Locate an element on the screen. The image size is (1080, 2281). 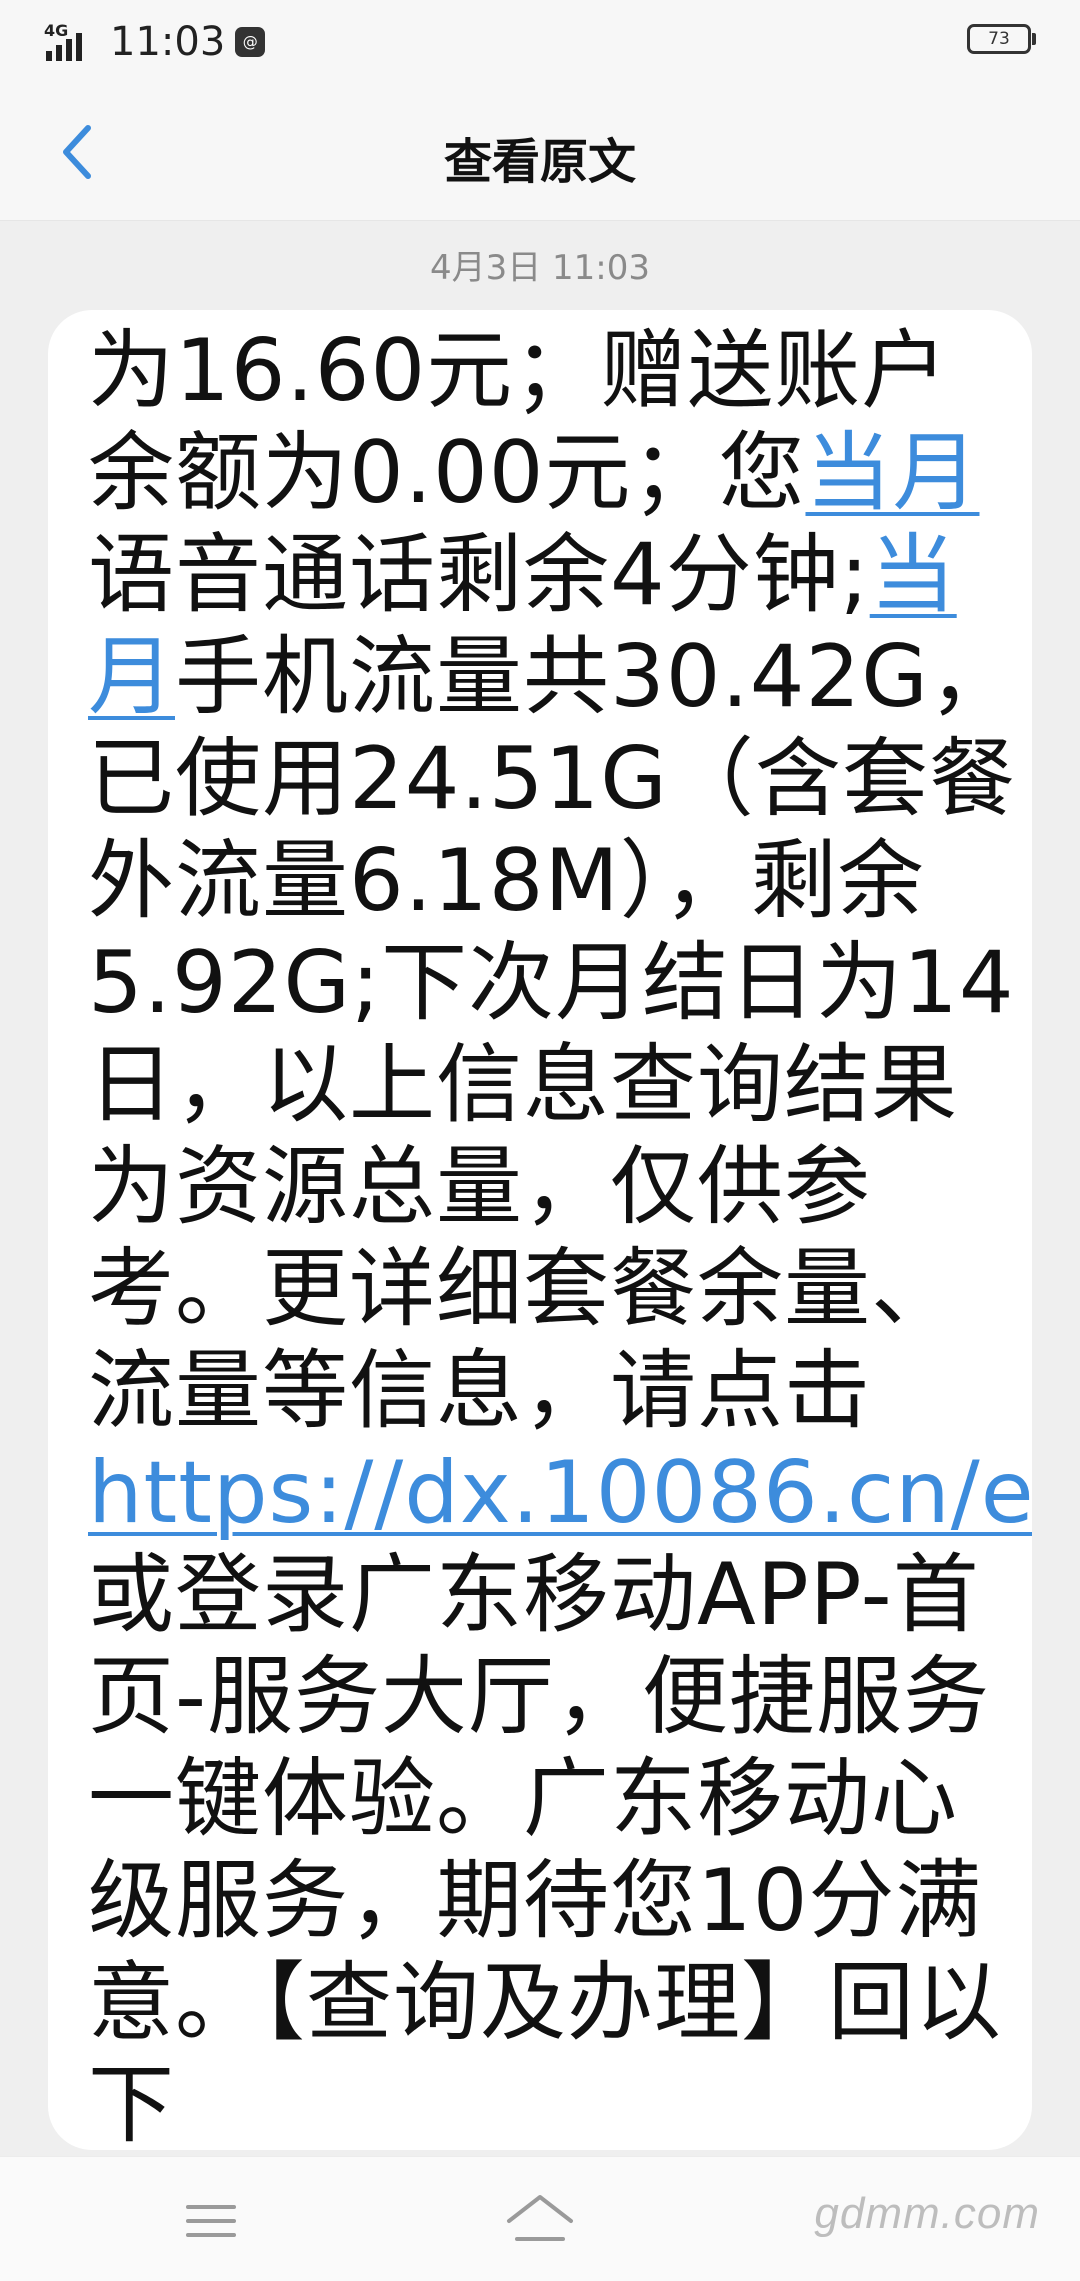
status-left: 4G 11:03 @ is located at coordinates (155, 42).